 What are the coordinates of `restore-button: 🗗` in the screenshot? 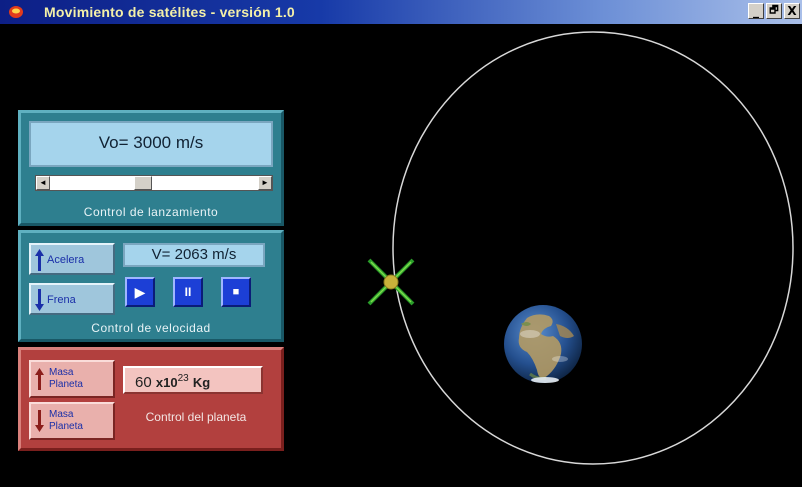 It's located at (774, 11).